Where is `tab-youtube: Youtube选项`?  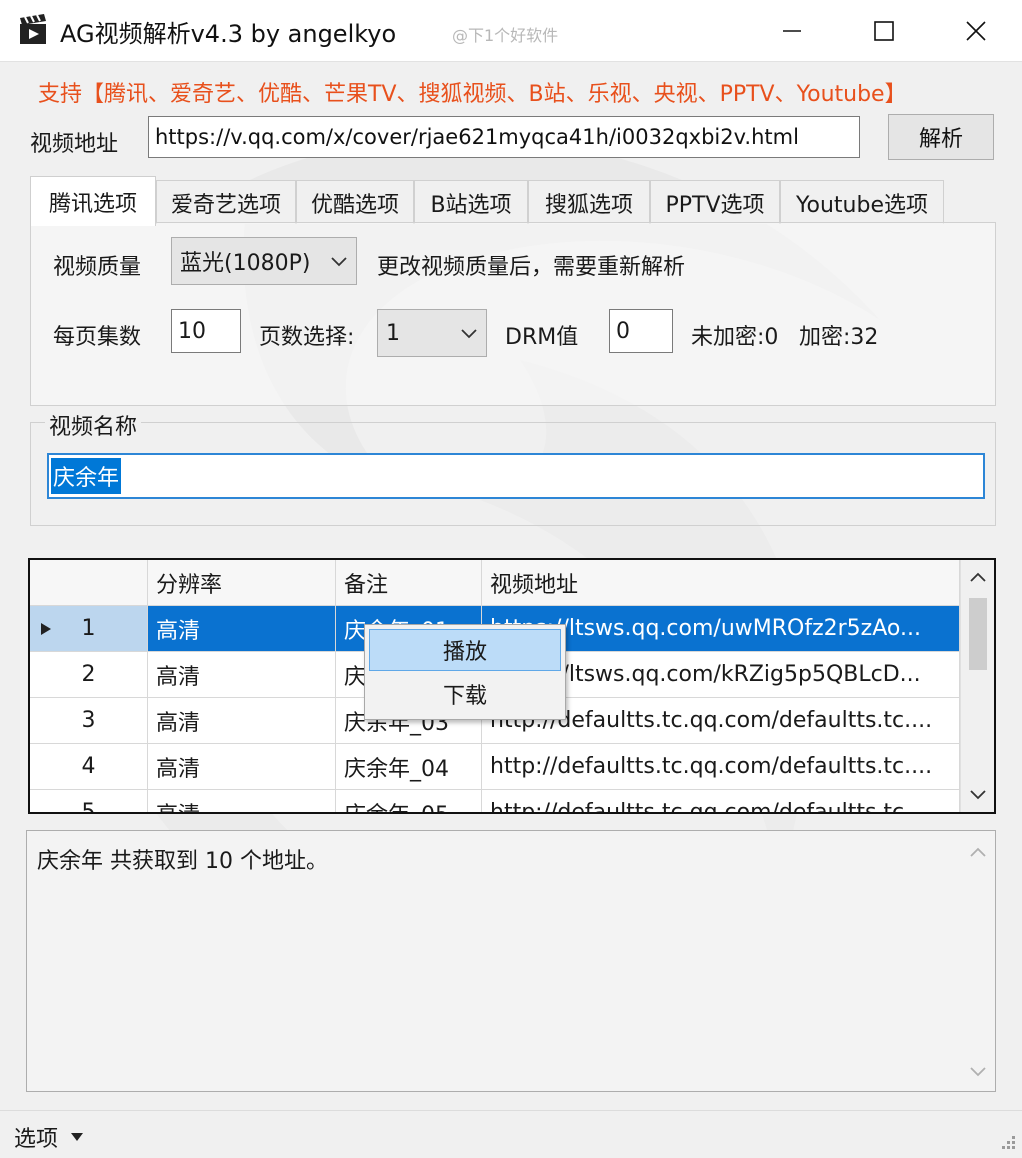 tab-youtube: Youtube选项 is located at coordinates (862, 202).